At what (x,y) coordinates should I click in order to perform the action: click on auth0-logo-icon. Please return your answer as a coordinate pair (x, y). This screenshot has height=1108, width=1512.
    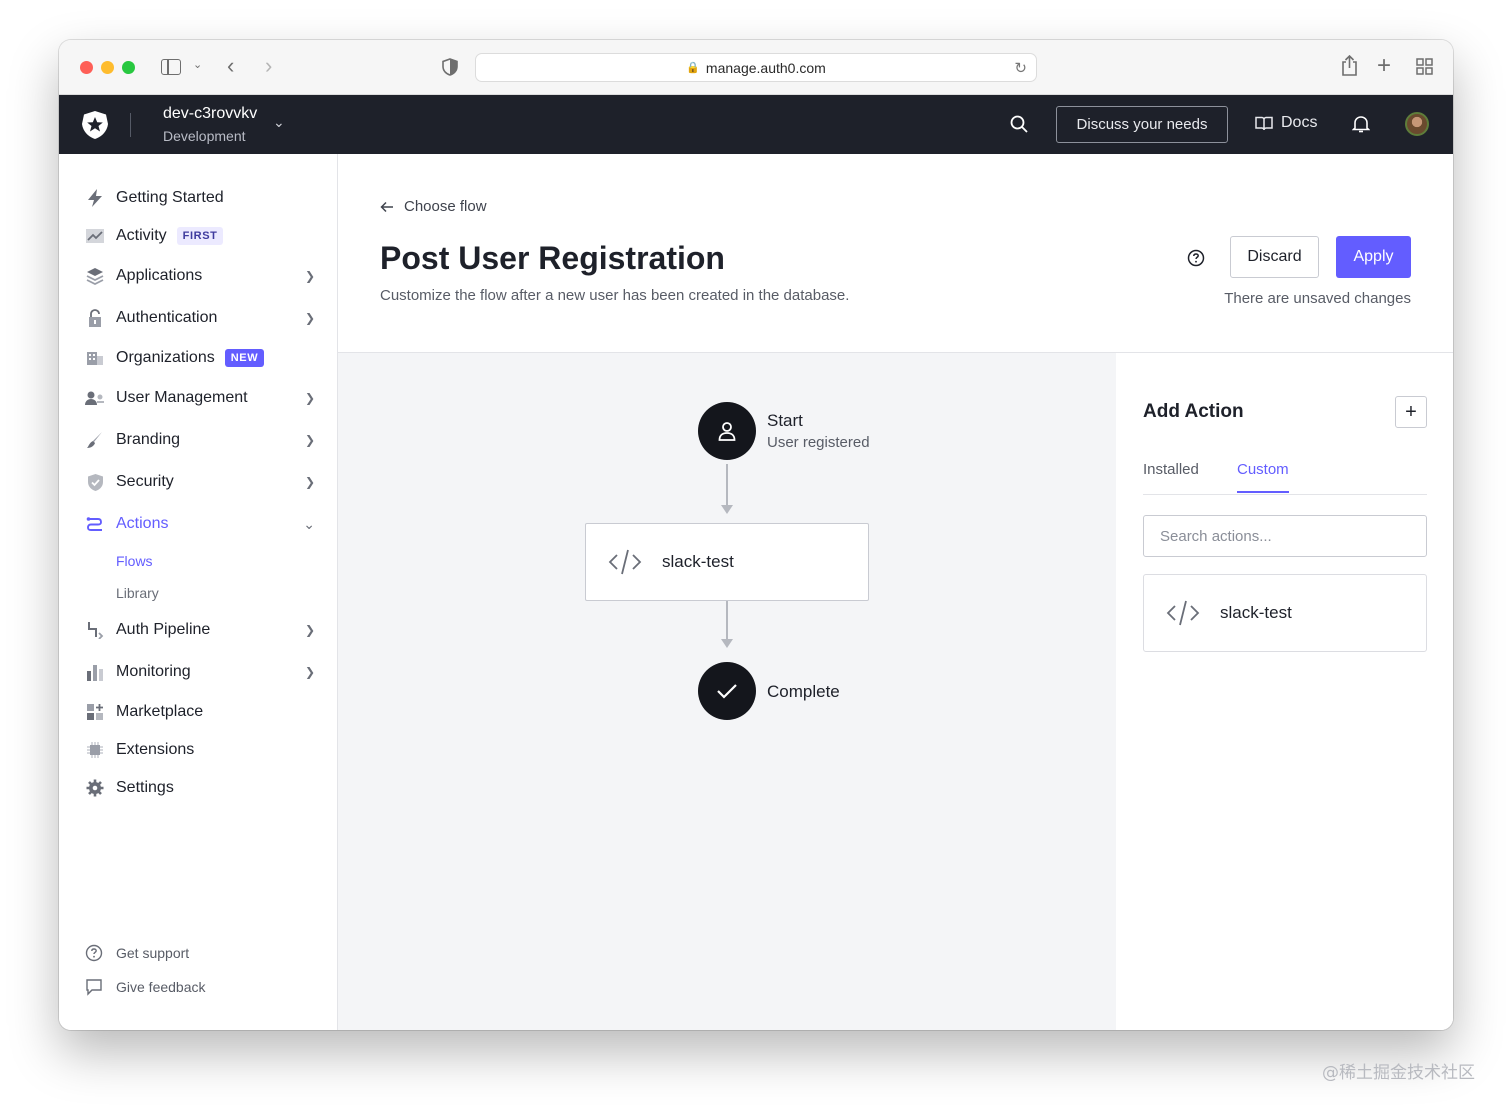
    Looking at the image, I should click on (95, 125).